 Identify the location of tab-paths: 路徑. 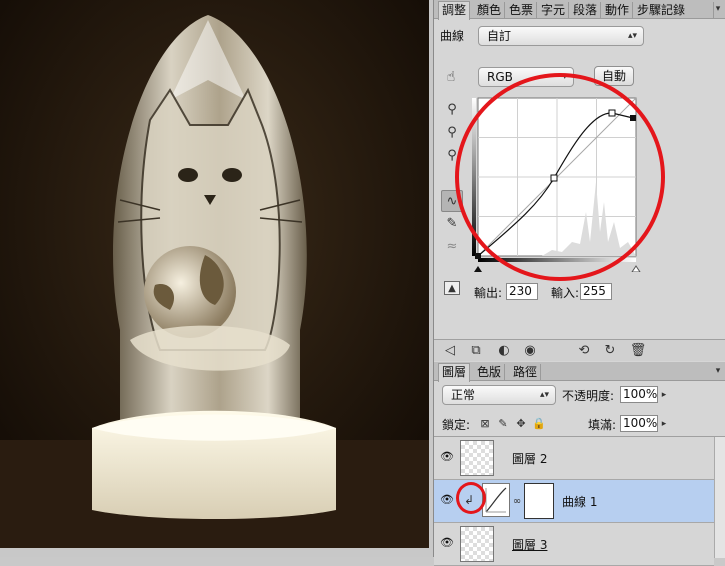
(526, 372).